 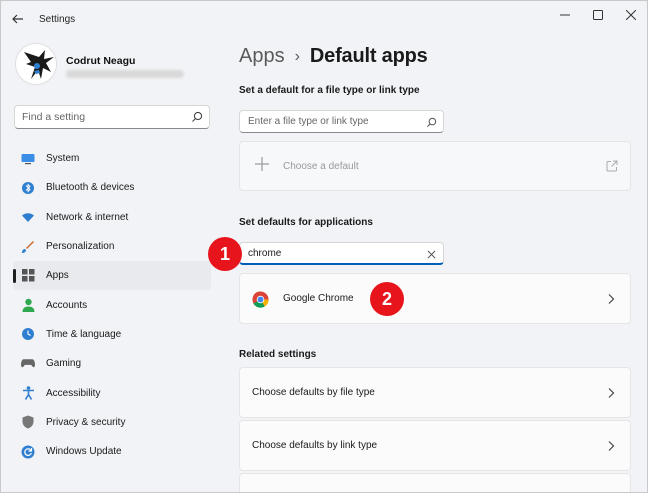 I want to click on breadcrumb-apps: Apps, so click(x=262, y=56).